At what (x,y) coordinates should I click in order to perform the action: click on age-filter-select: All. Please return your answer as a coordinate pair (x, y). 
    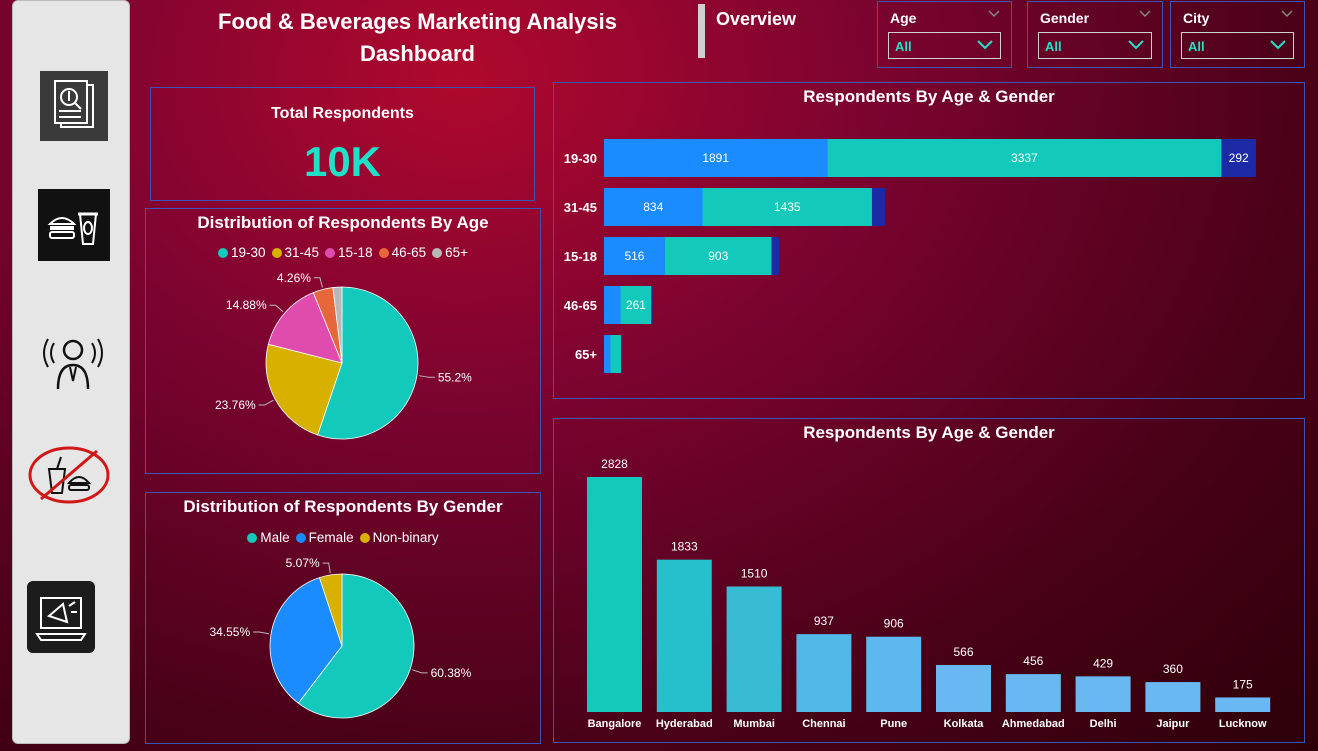
    Looking at the image, I should click on (944, 45).